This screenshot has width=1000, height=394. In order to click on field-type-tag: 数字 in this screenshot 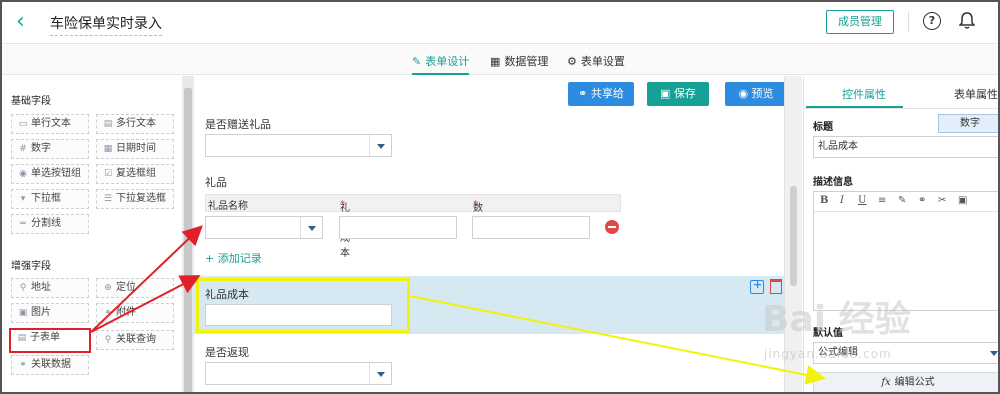, I will do `click(968, 123)`.